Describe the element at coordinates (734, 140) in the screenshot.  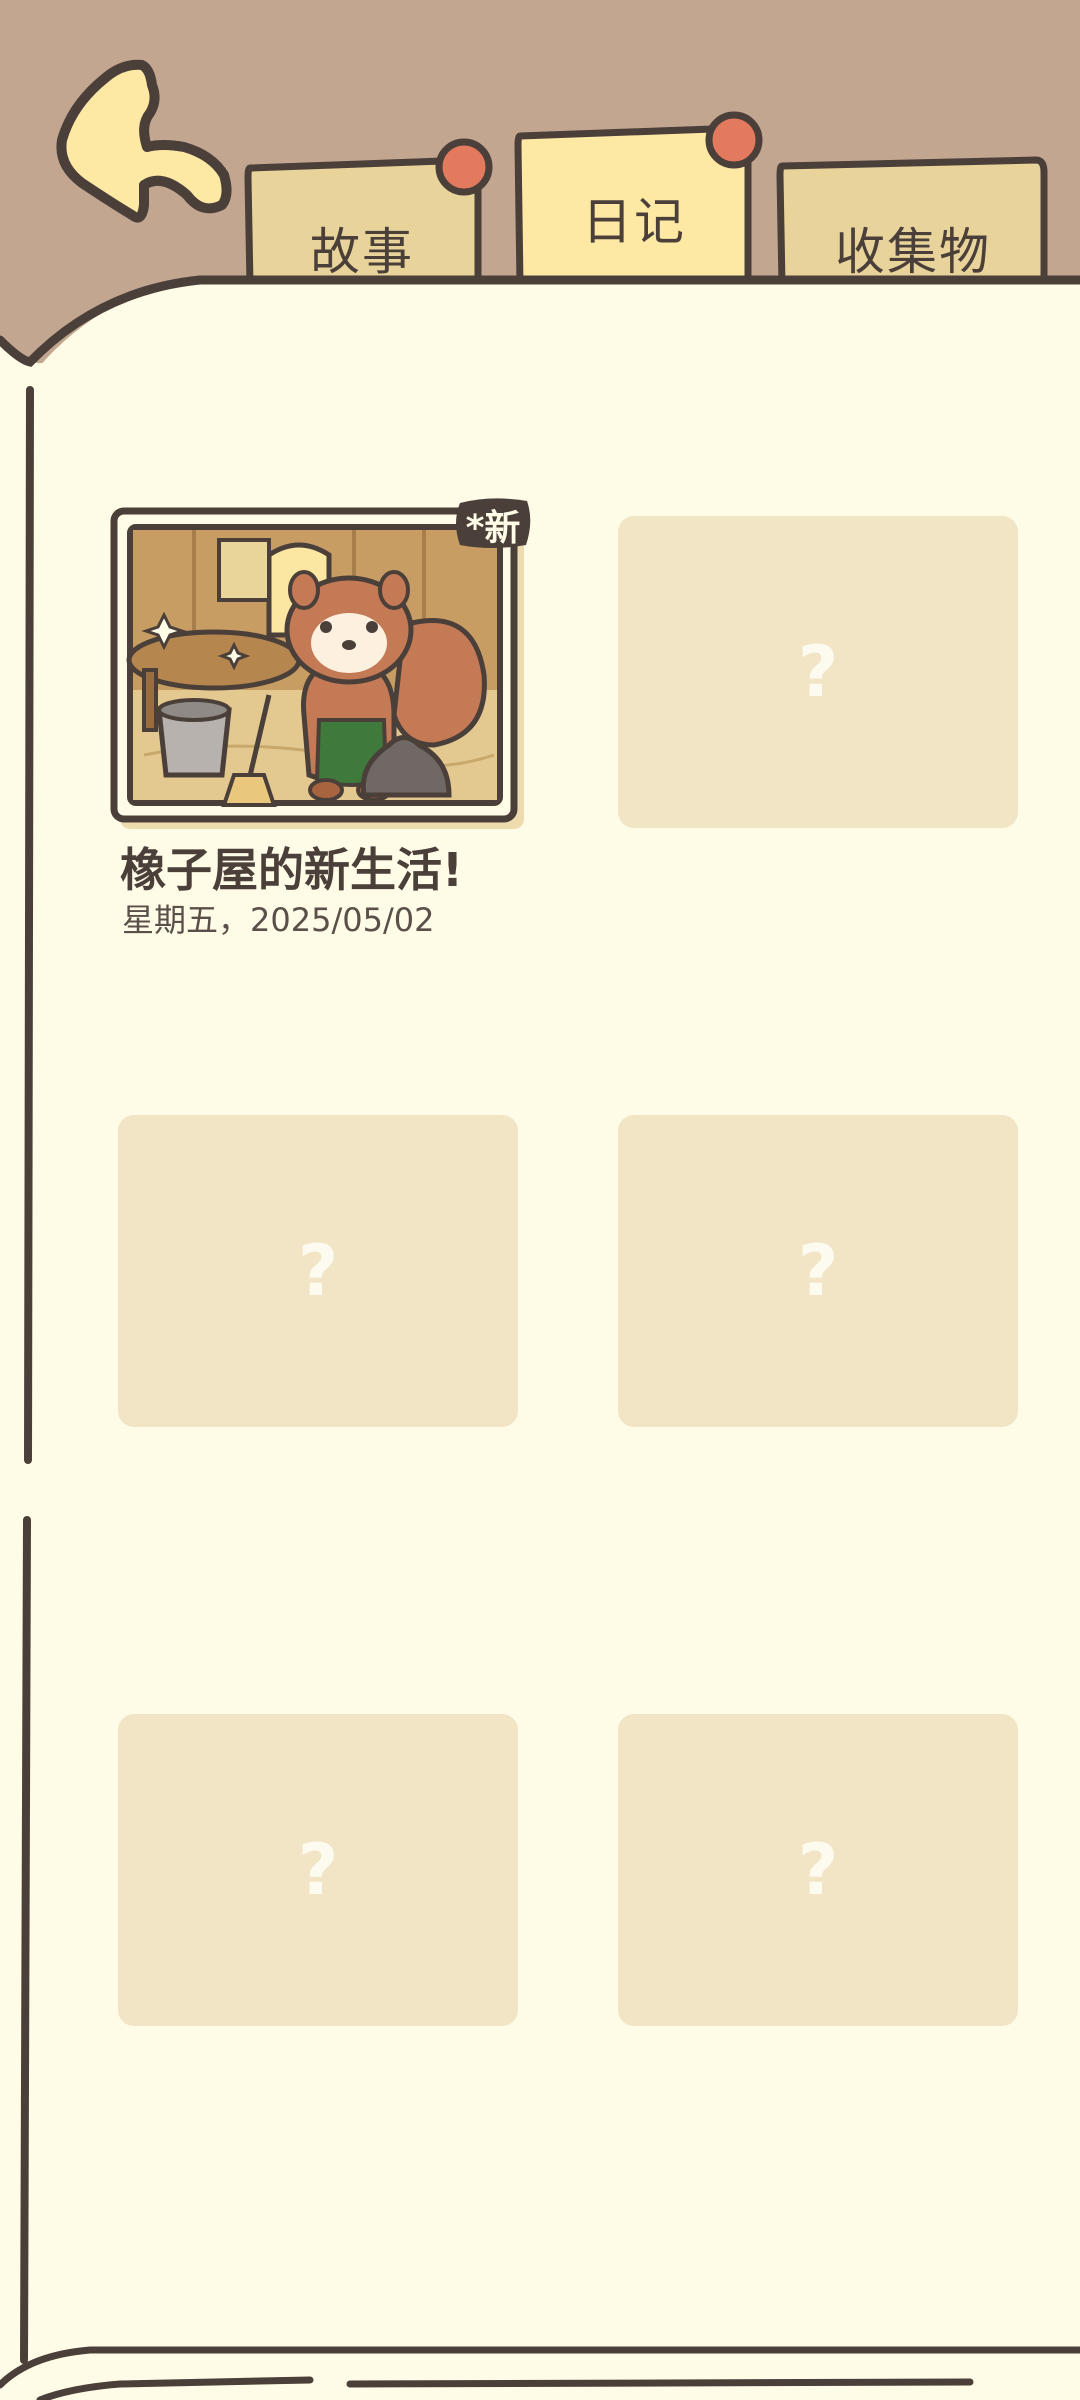
I see `tab-diary-notification-dot` at that location.